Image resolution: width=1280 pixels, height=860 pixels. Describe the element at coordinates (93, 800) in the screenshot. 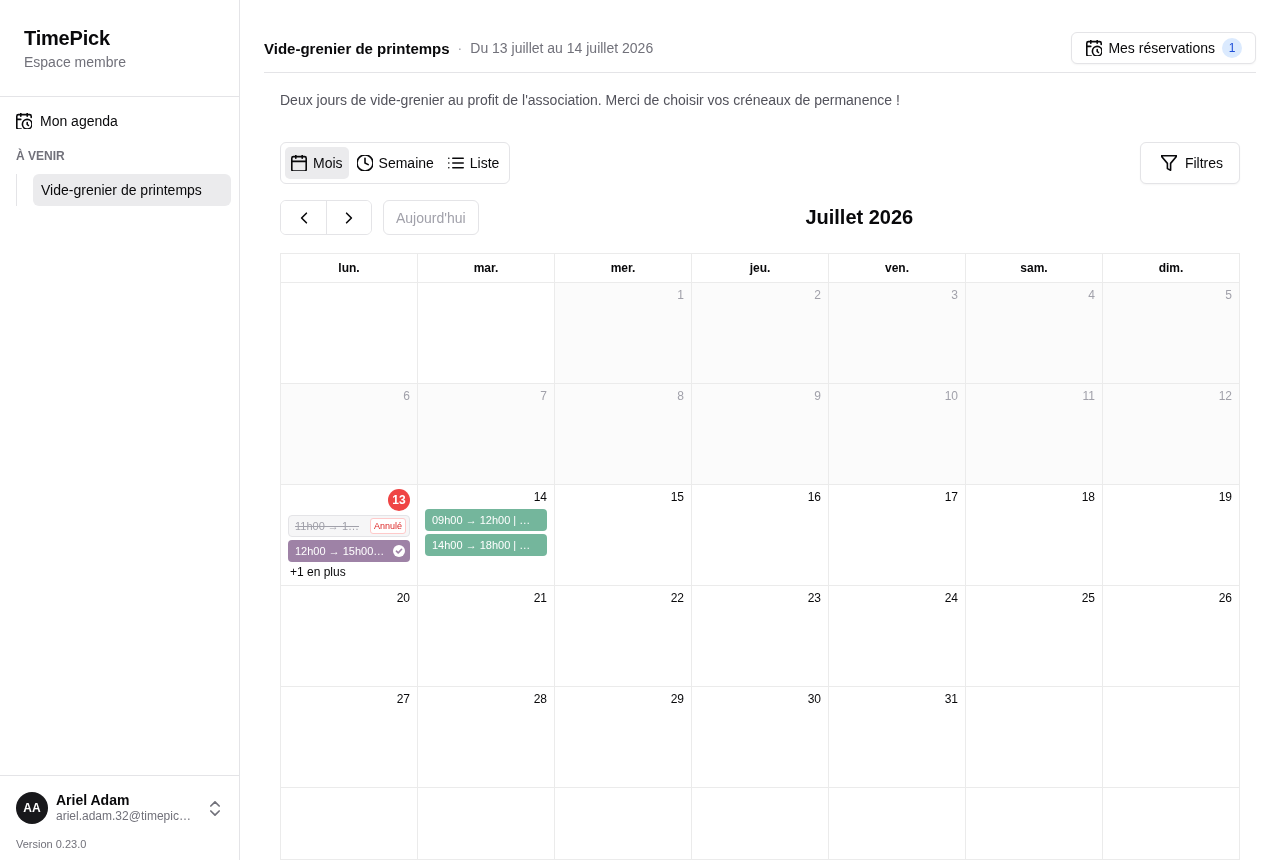

I see `user-name: Ariel Adam` at that location.